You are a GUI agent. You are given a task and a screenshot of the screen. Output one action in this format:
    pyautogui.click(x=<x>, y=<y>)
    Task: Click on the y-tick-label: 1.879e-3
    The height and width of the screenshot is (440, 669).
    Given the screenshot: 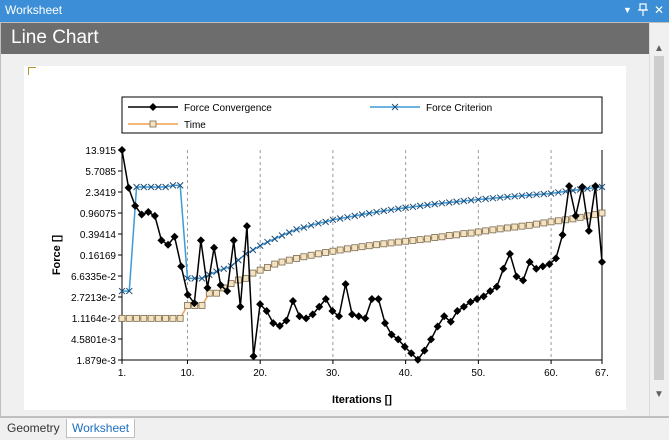 What is the action you would take?
    pyautogui.click(x=97, y=361)
    